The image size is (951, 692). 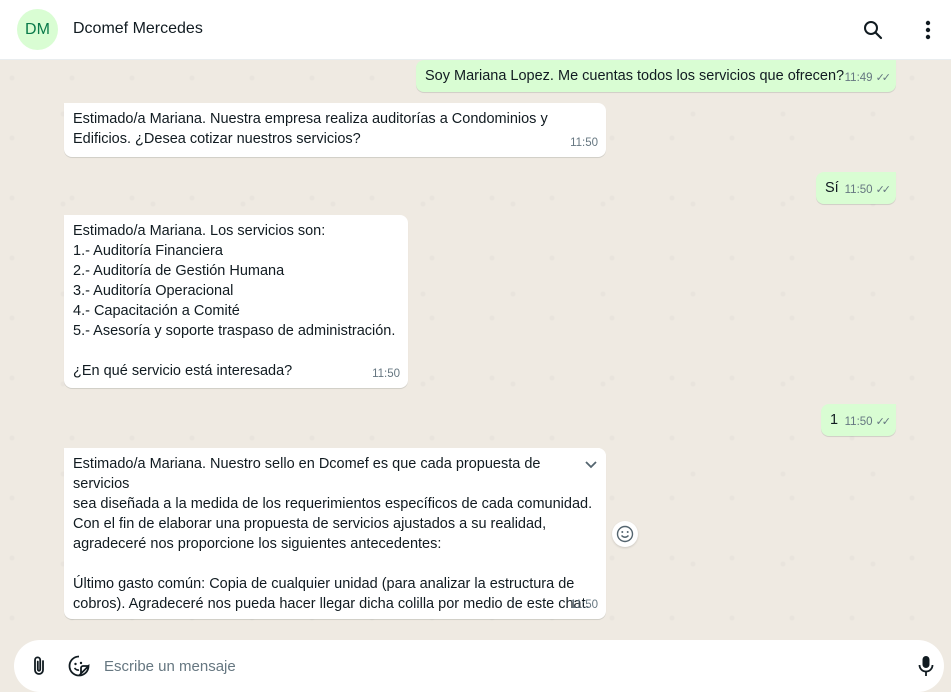 I want to click on search-icon, so click(x=873, y=30).